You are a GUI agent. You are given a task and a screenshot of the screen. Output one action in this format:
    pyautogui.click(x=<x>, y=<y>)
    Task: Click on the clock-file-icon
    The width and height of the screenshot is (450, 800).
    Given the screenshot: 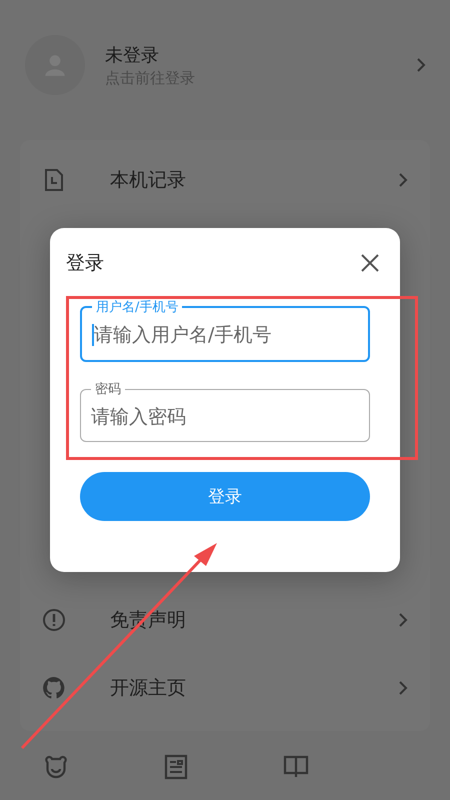 What is the action you would take?
    pyautogui.click(x=54, y=180)
    